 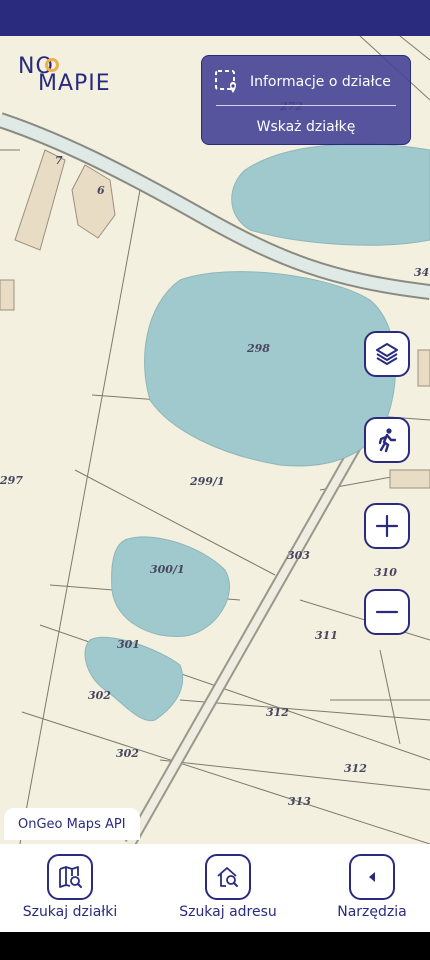 I want to click on parcel-label: 298, so click(x=258, y=348).